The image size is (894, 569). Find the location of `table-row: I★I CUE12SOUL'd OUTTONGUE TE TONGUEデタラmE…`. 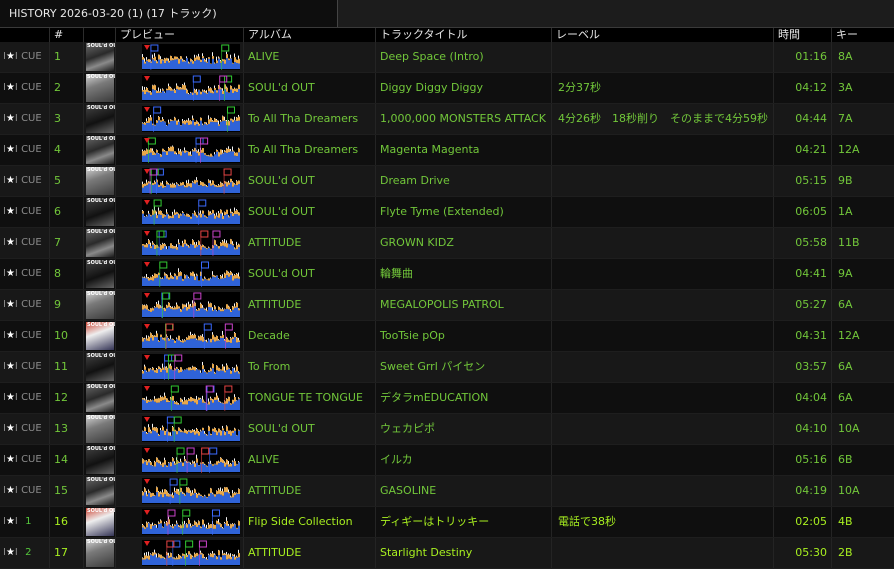

table-row: I★I CUE12SOUL'd OUTTONGUE TE TONGUEデタラmE… is located at coordinates (447, 398).